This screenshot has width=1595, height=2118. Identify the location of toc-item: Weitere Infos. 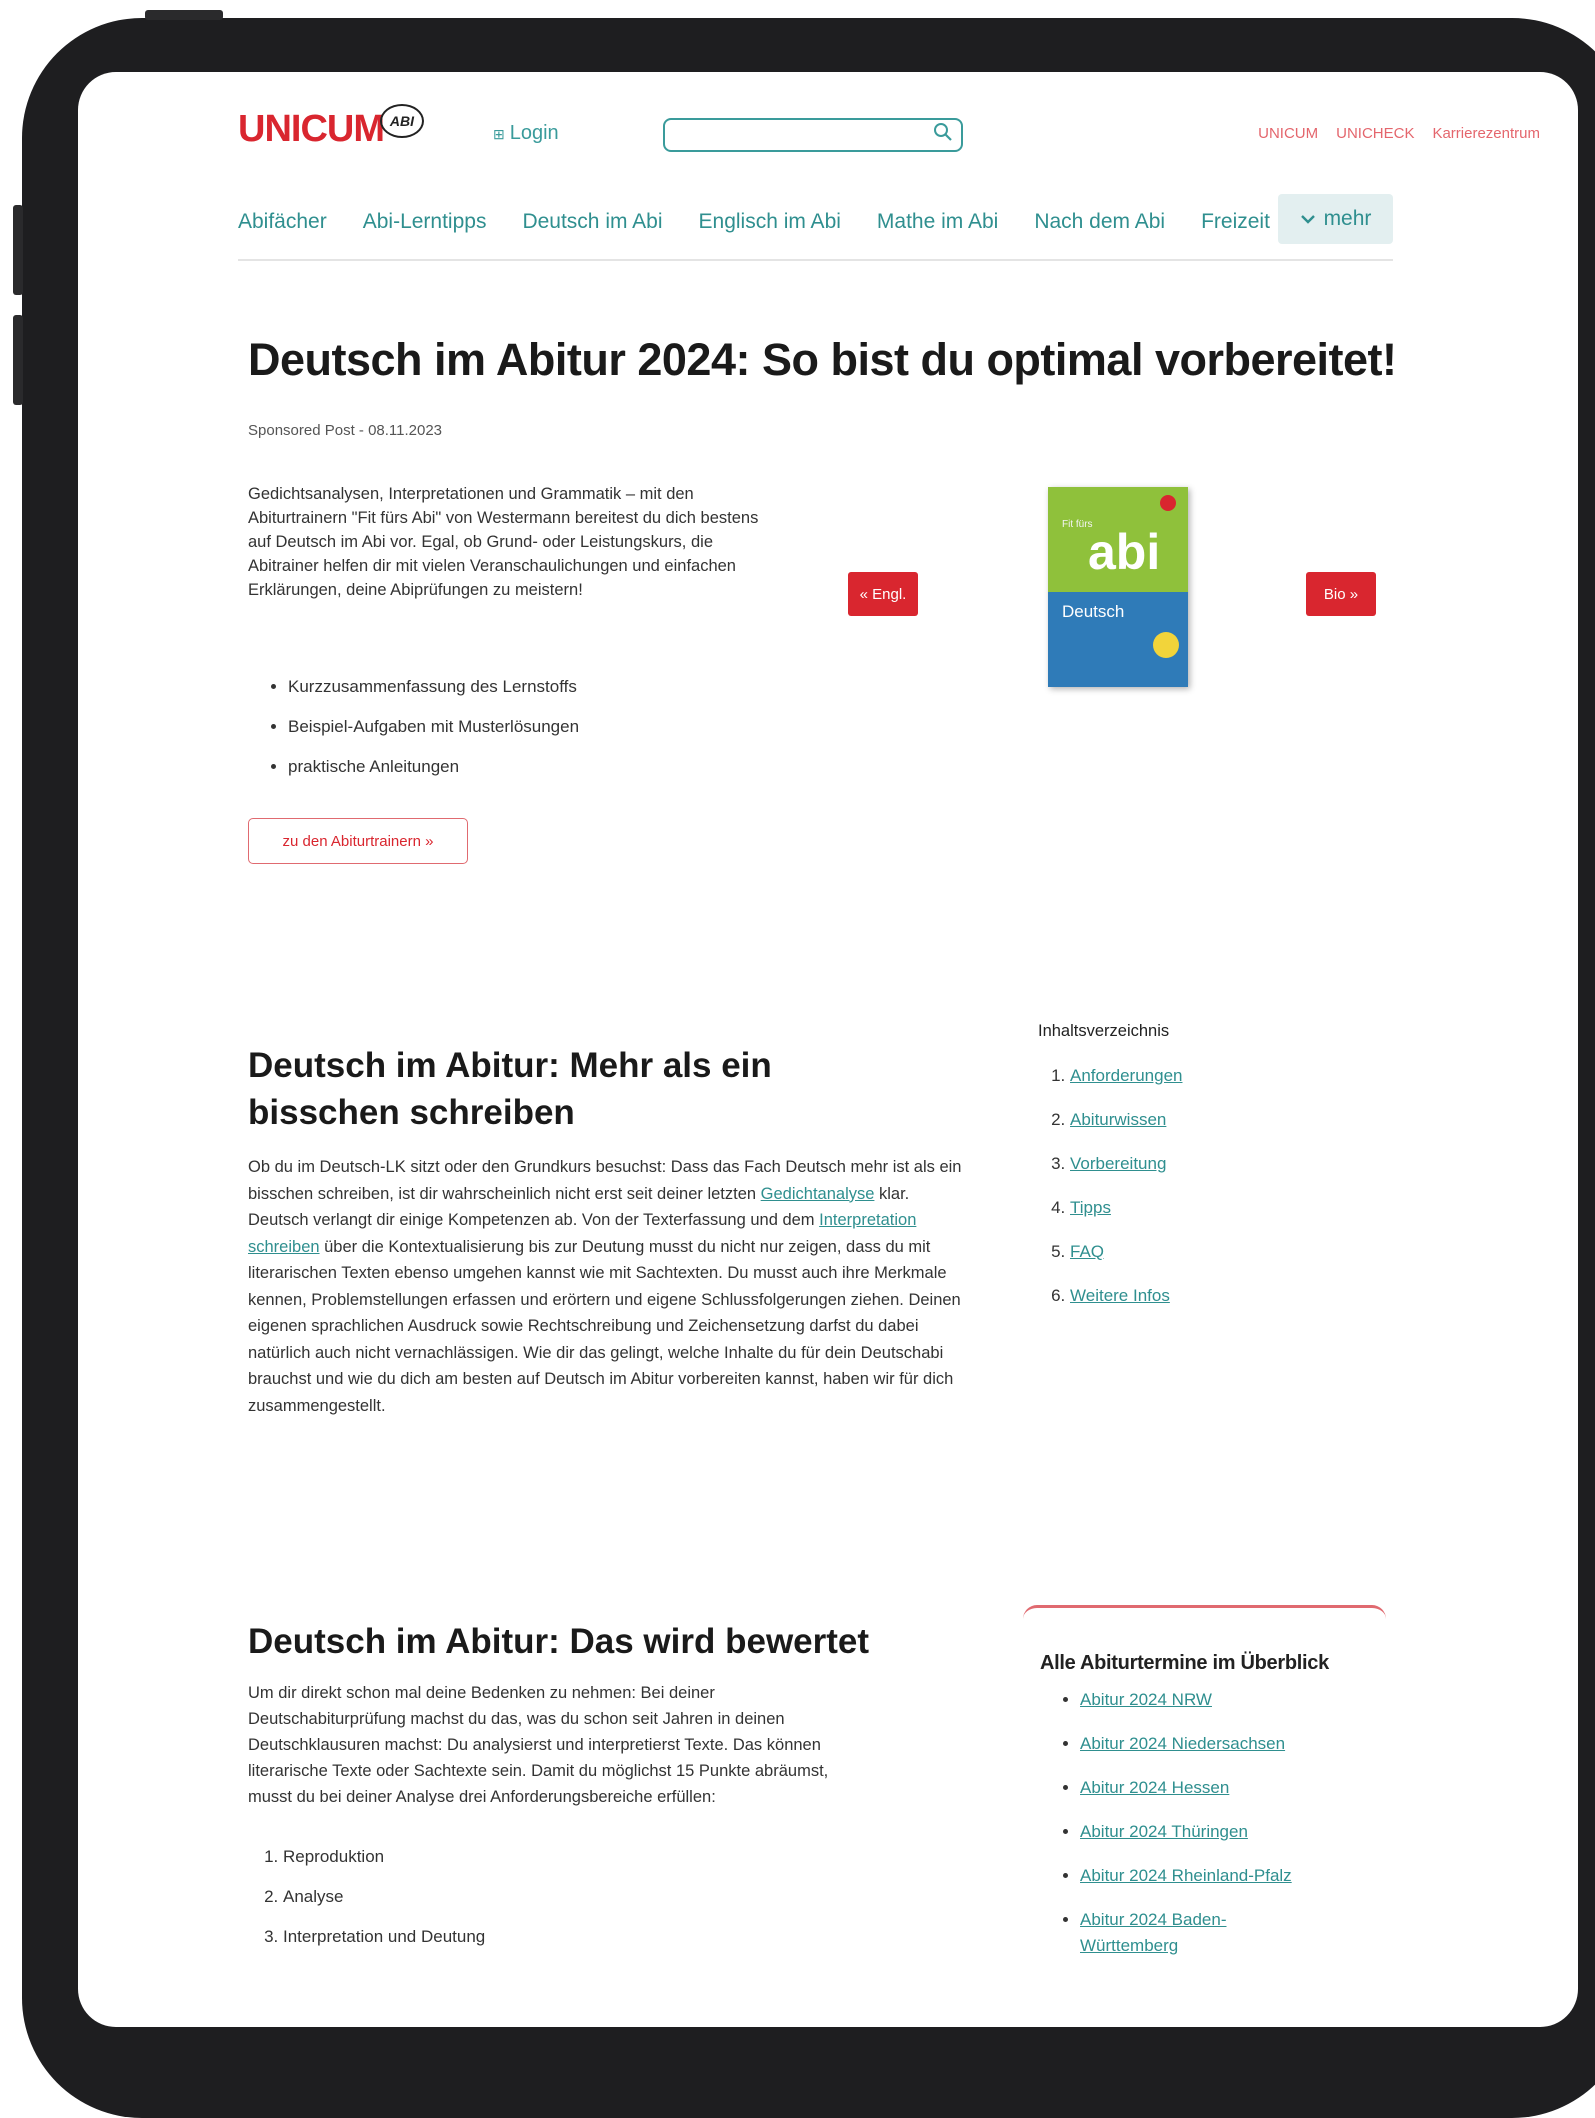
(1126, 1295).